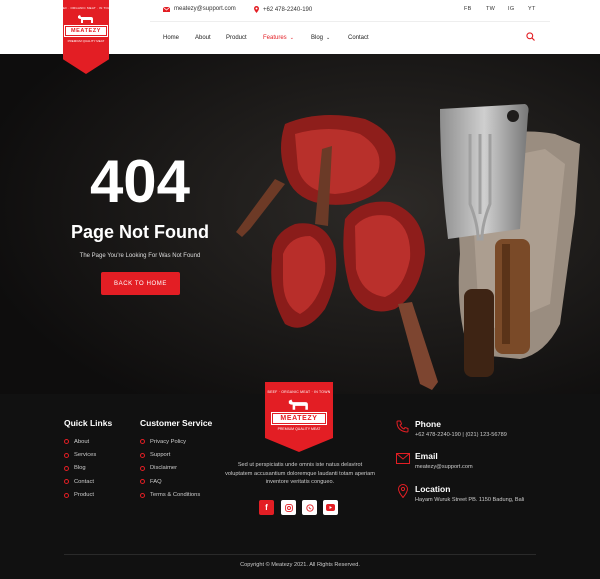 The image size is (600, 579). I want to click on whatsapp-glyph, so click(309, 507).